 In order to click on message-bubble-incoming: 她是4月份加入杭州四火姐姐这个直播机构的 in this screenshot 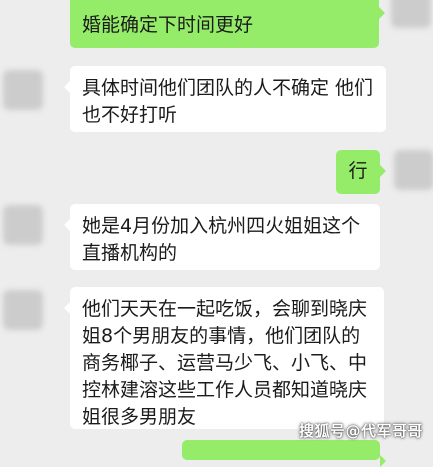, I will do `click(222, 237)`.